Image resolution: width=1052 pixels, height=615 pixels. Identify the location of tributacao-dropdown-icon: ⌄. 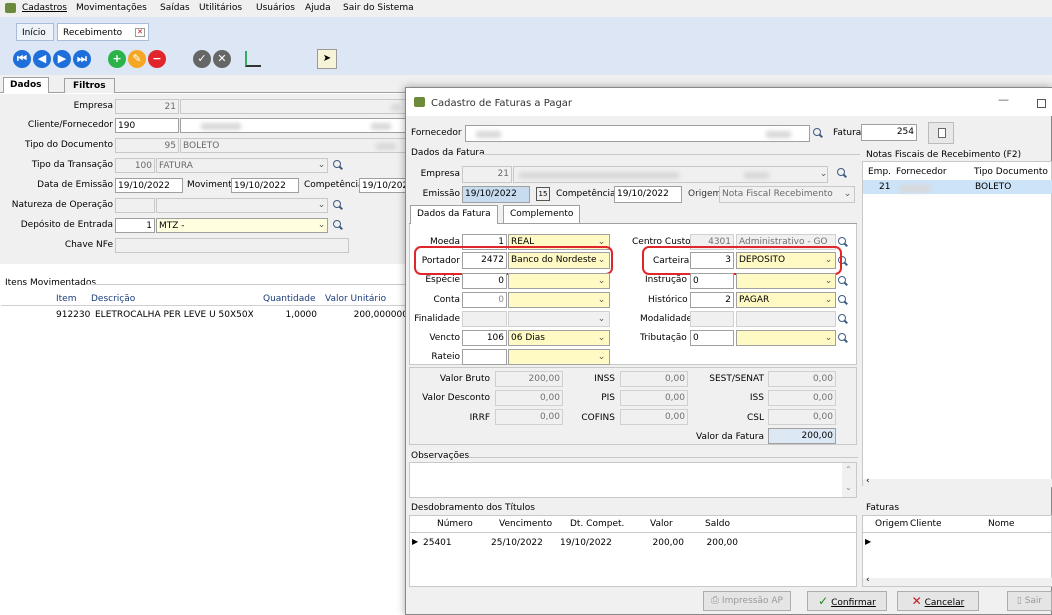
(828, 338).